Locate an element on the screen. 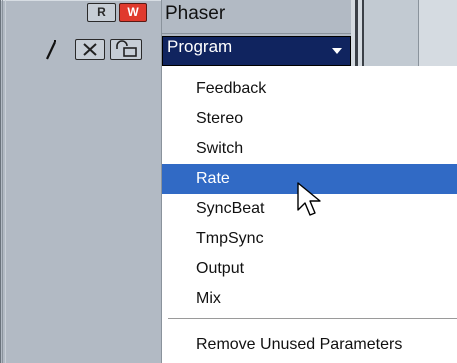 The width and height of the screenshot is (457, 363). menu-item-remove-unused-parameters: Remove Unused Parameters is located at coordinates (309, 345).